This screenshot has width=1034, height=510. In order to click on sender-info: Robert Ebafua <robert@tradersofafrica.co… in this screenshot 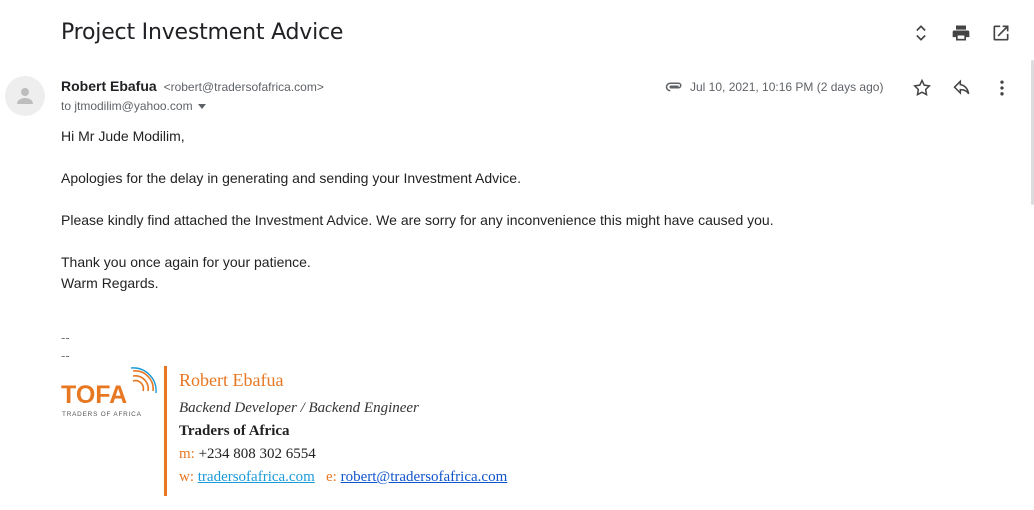, I will do `click(192, 86)`.